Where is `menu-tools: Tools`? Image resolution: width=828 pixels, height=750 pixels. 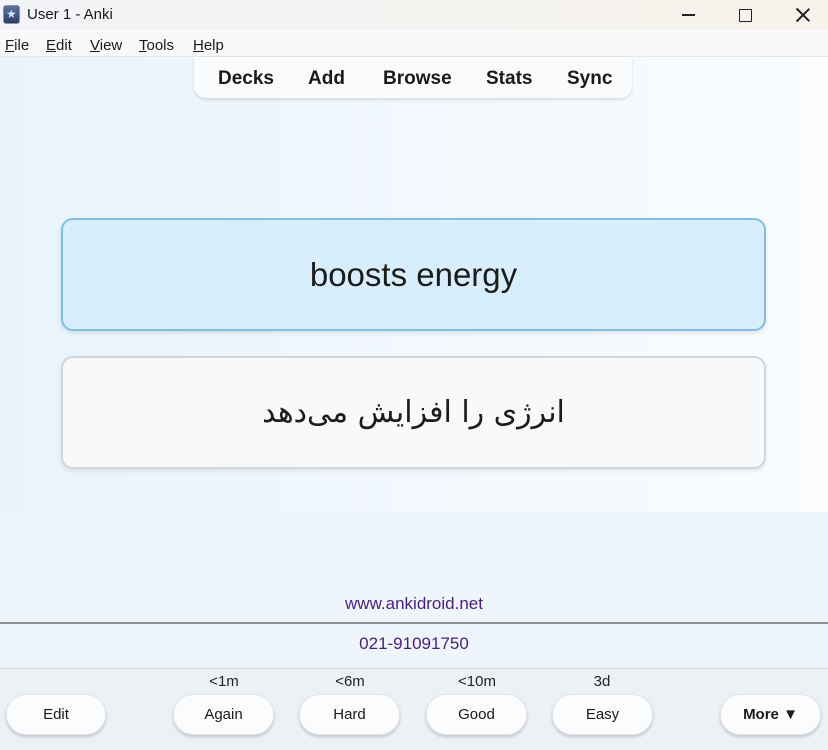
menu-tools: Tools is located at coordinates (156, 45).